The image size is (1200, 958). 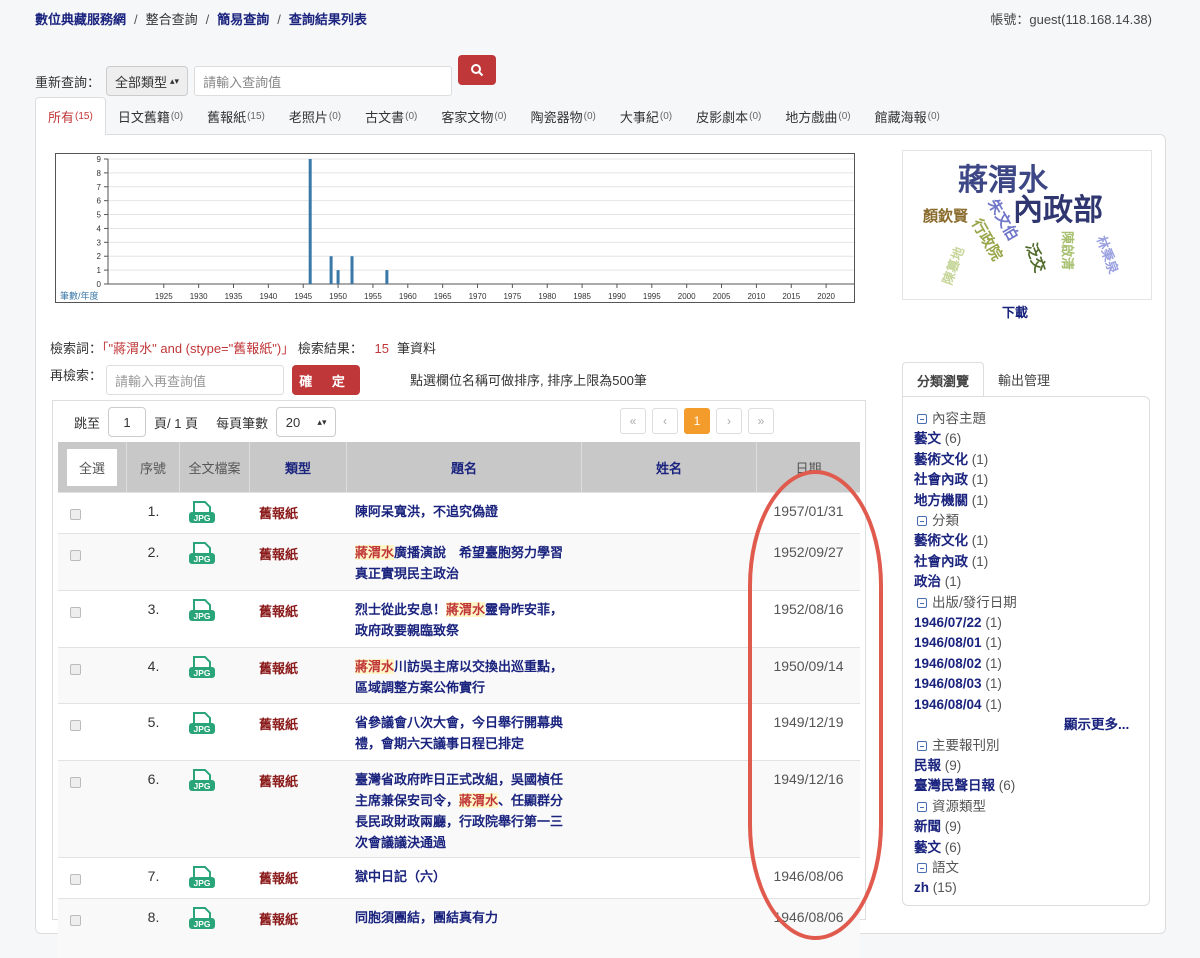 What do you see at coordinates (91, 467) in the screenshot?
I see `select-all-button: 全選` at bounding box center [91, 467].